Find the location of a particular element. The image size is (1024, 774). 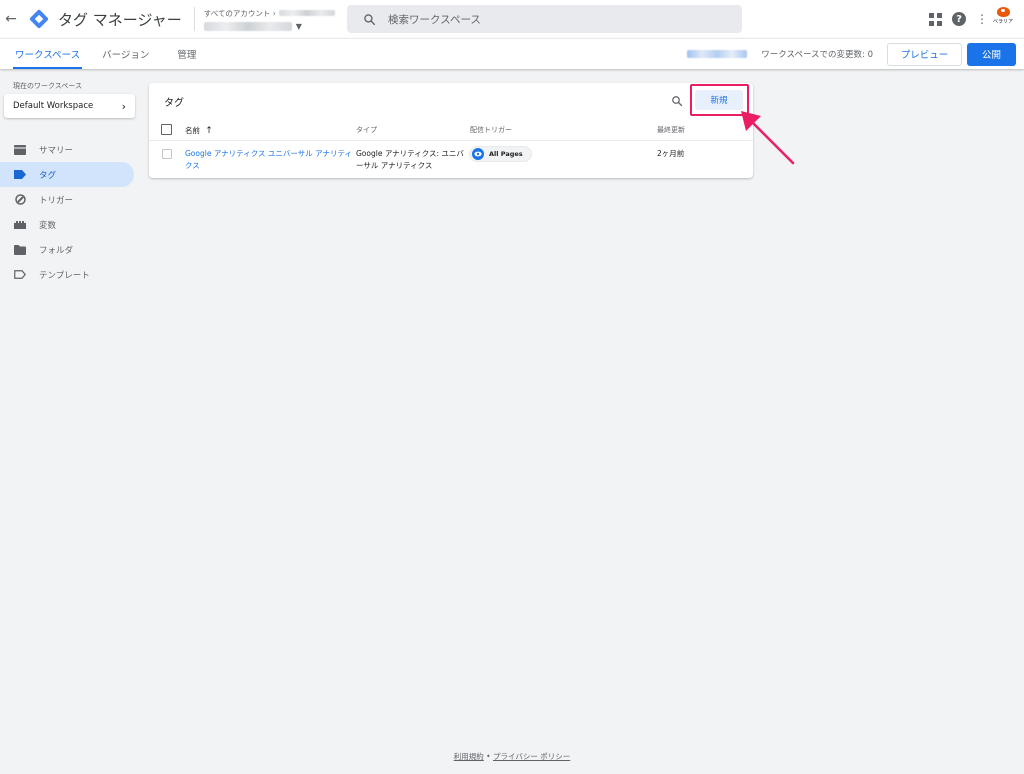

search-placeholder: 検索ワークスペース is located at coordinates (434, 19).